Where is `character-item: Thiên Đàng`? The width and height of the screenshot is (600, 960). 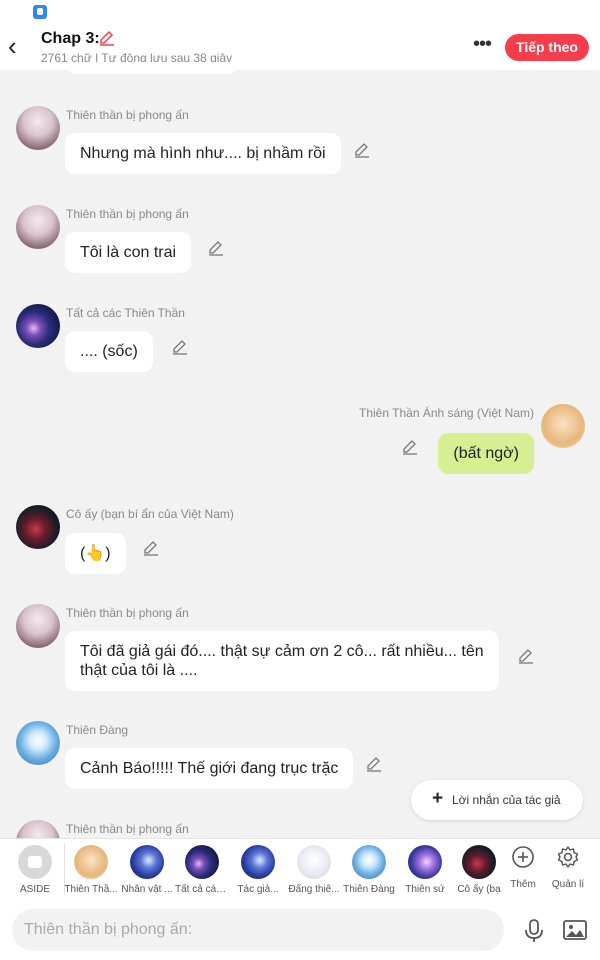 character-item: Thiên Đàng is located at coordinates (369, 870).